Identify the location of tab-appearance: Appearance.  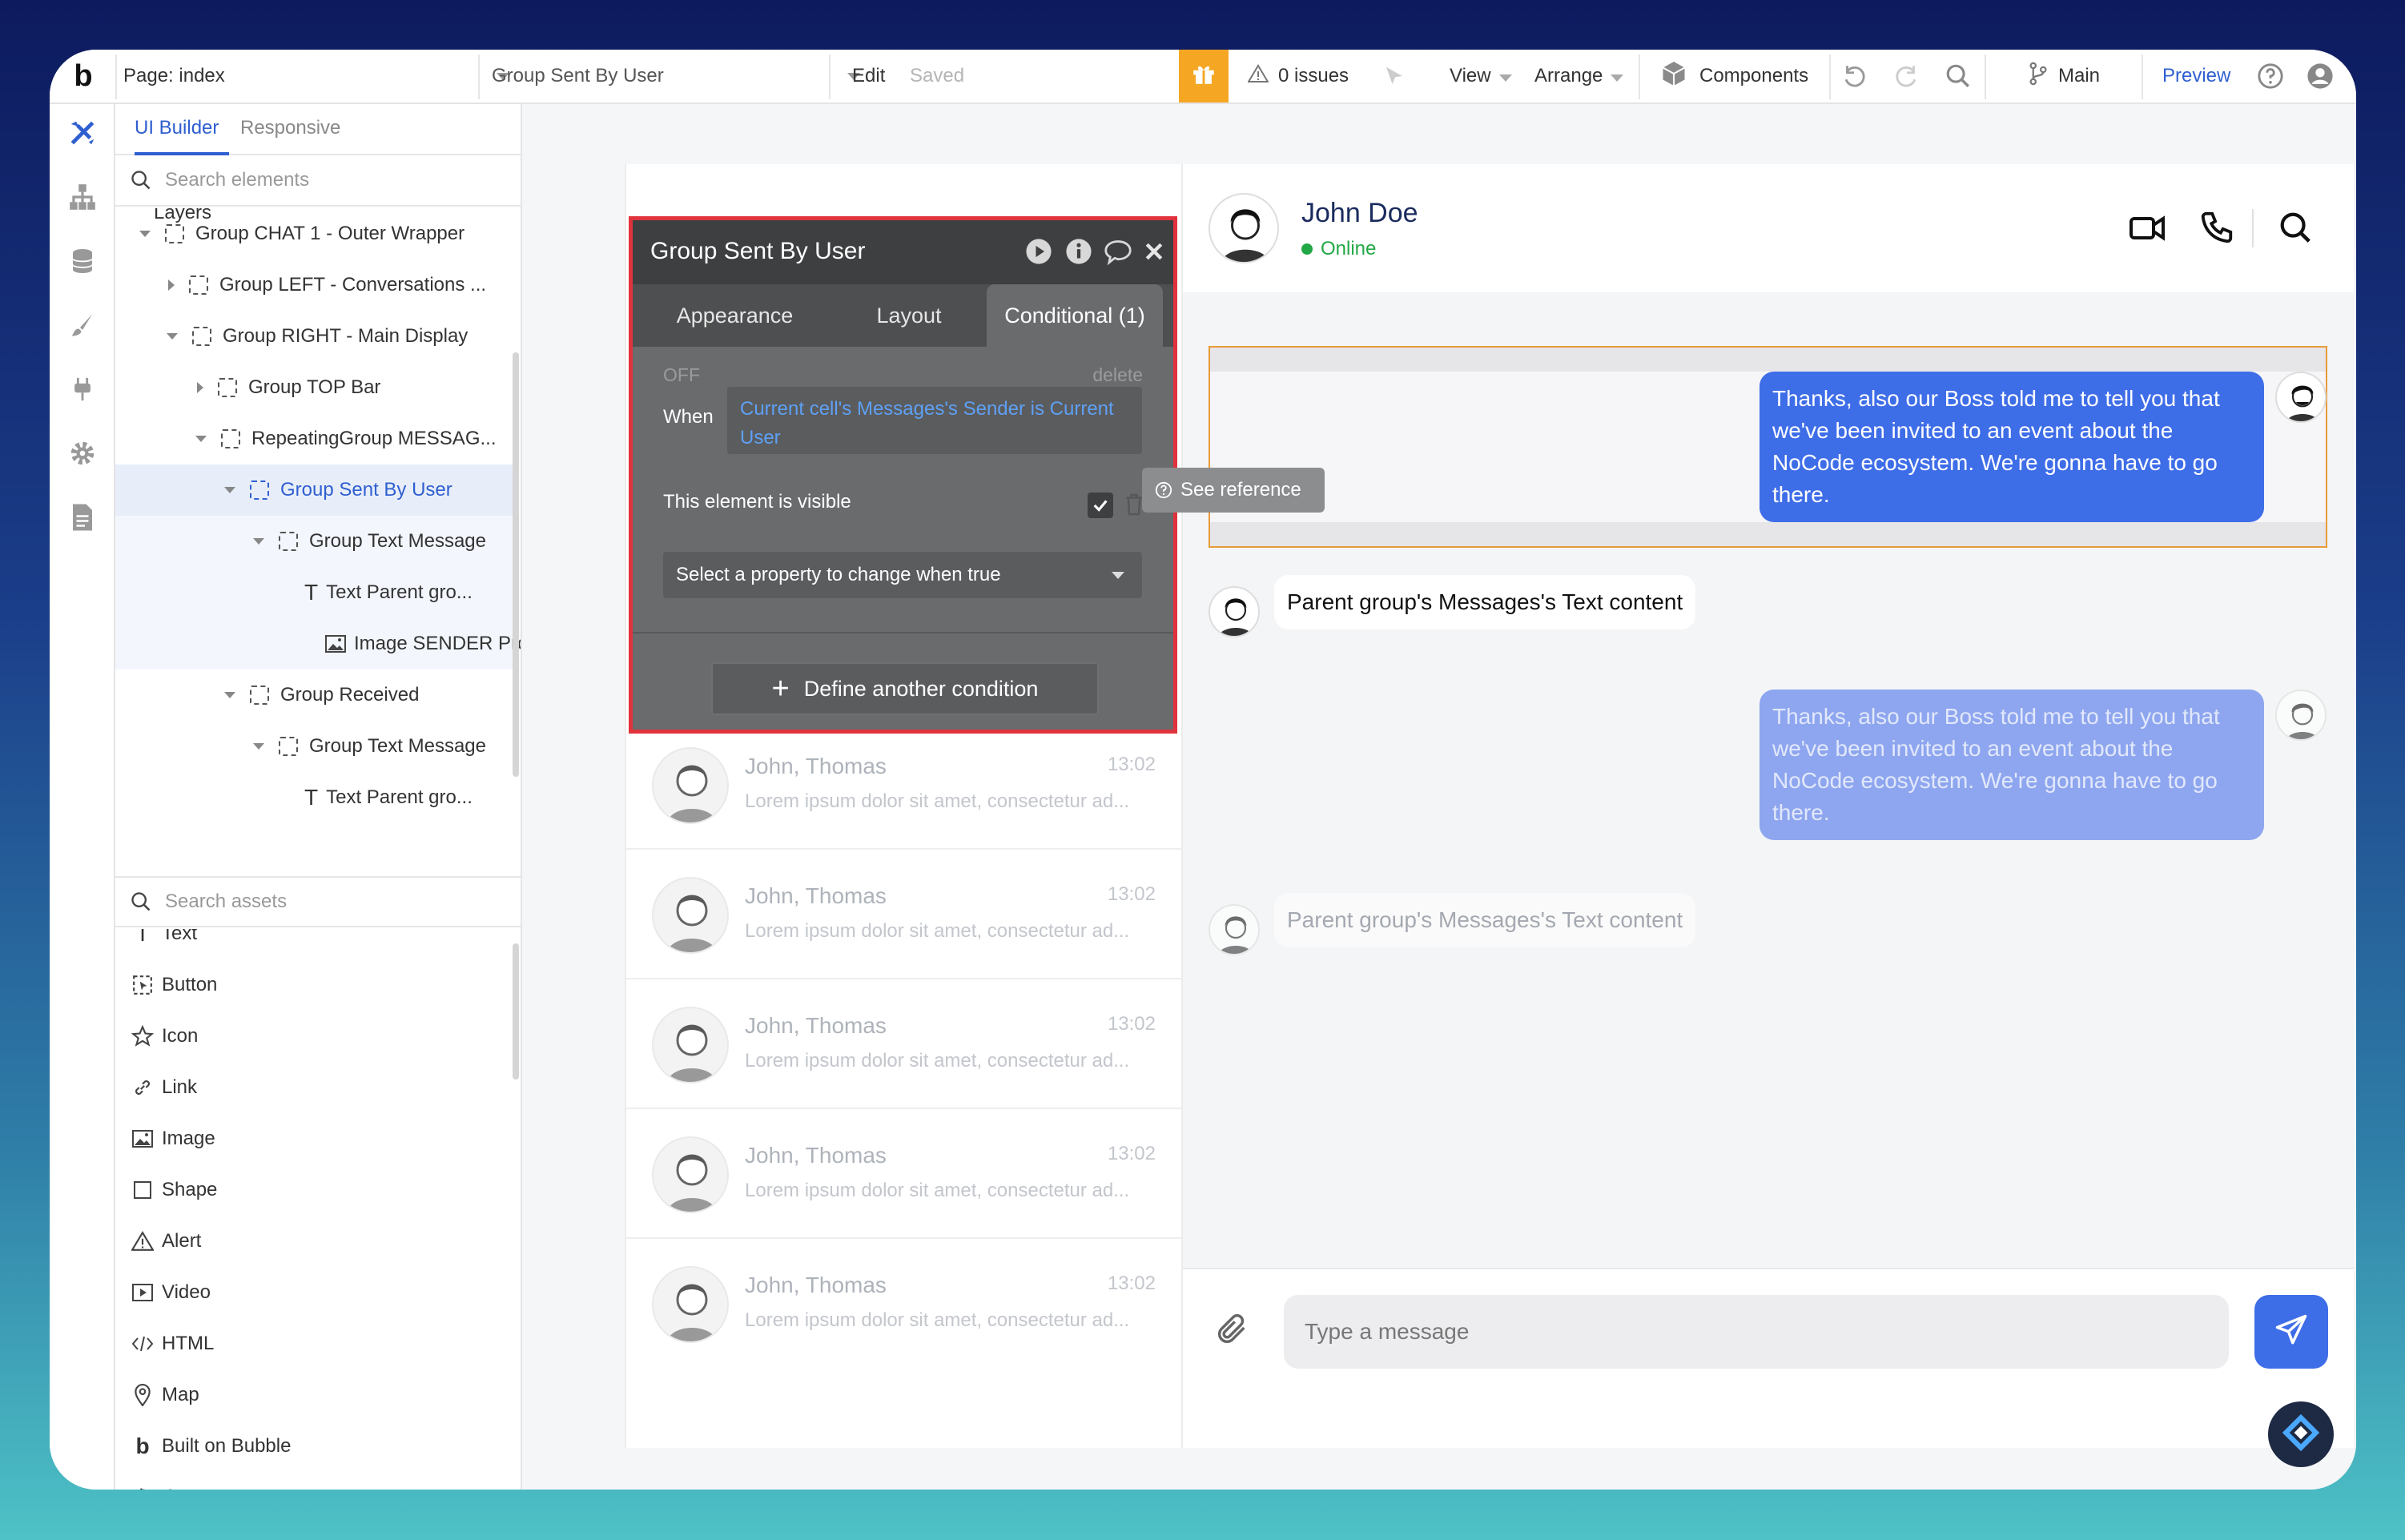
(735, 315).